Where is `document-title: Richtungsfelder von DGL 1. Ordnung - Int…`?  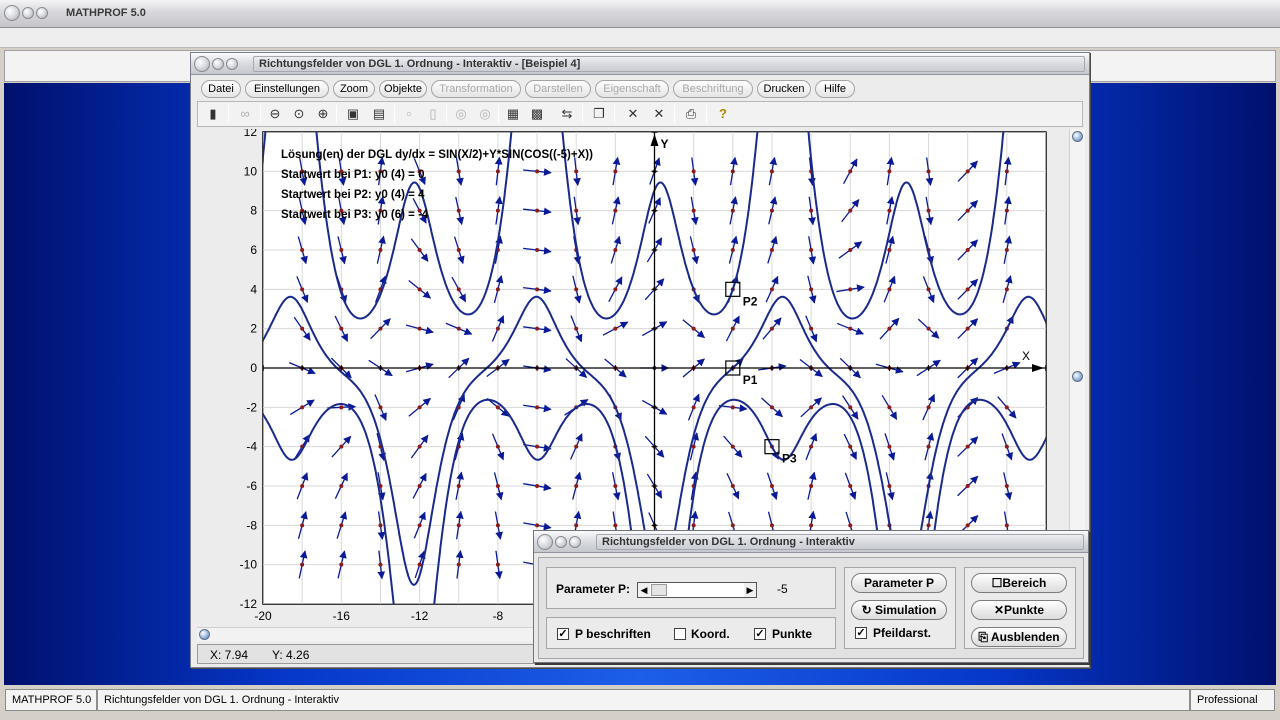
document-title: Richtungsfelder von DGL 1. Ordnung - Int… is located at coordinates (420, 64).